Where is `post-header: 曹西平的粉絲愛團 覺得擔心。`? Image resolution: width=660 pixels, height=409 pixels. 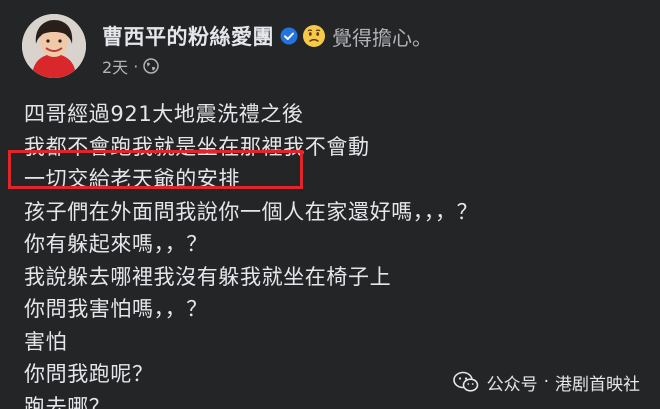 post-header: 曹西平的粉絲愛團 覺得擔心。 is located at coordinates (267, 36).